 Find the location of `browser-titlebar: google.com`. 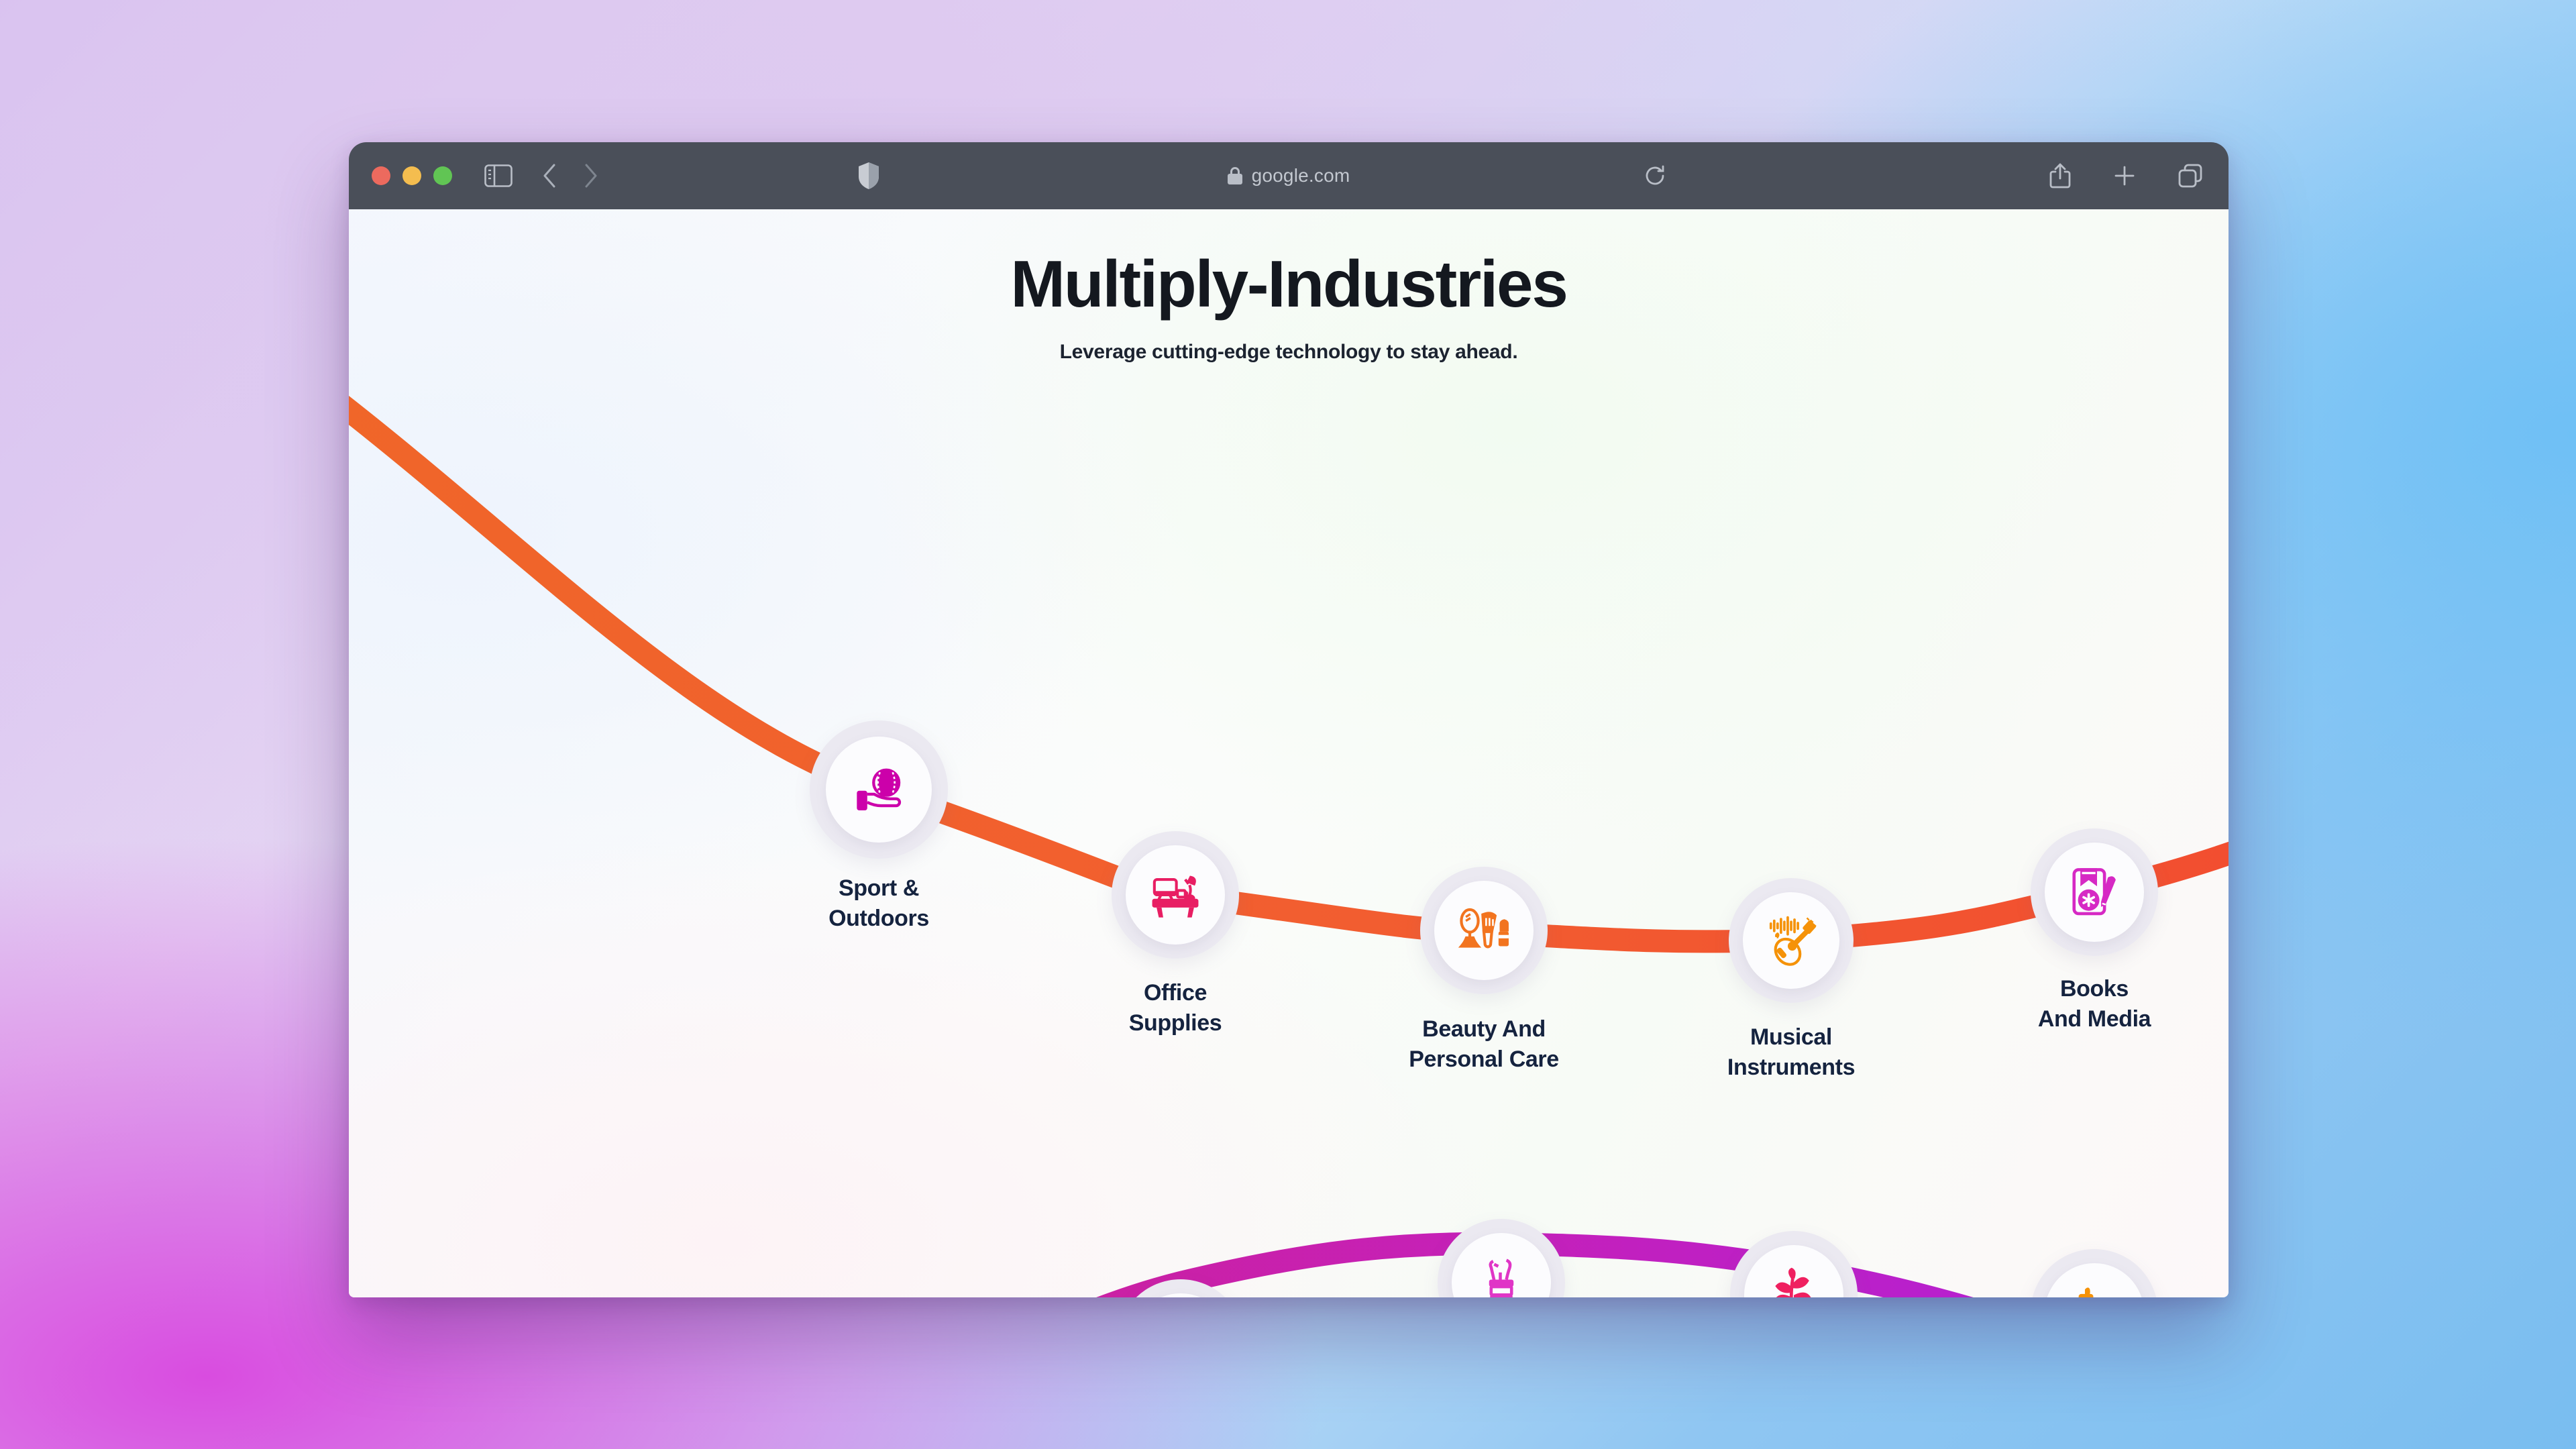

browser-titlebar: google.com is located at coordinates (1289, 175).